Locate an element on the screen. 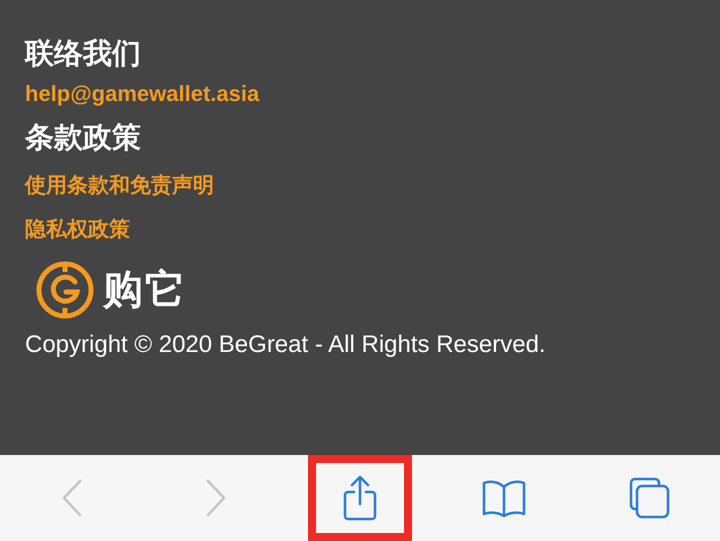 This screenshot has width=720, height=541. logo-icon is located at coordinates (65, 290).